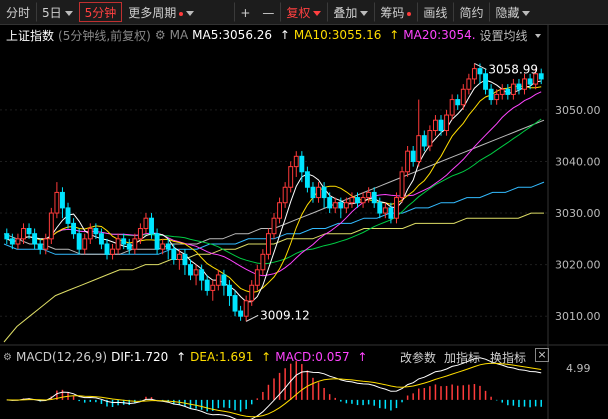 The width and height of the screenshot is (608, 419). Describe the element at coordinates (152, 13) in the screenshot. I see `more-periods-label: 更多周期` at that location.